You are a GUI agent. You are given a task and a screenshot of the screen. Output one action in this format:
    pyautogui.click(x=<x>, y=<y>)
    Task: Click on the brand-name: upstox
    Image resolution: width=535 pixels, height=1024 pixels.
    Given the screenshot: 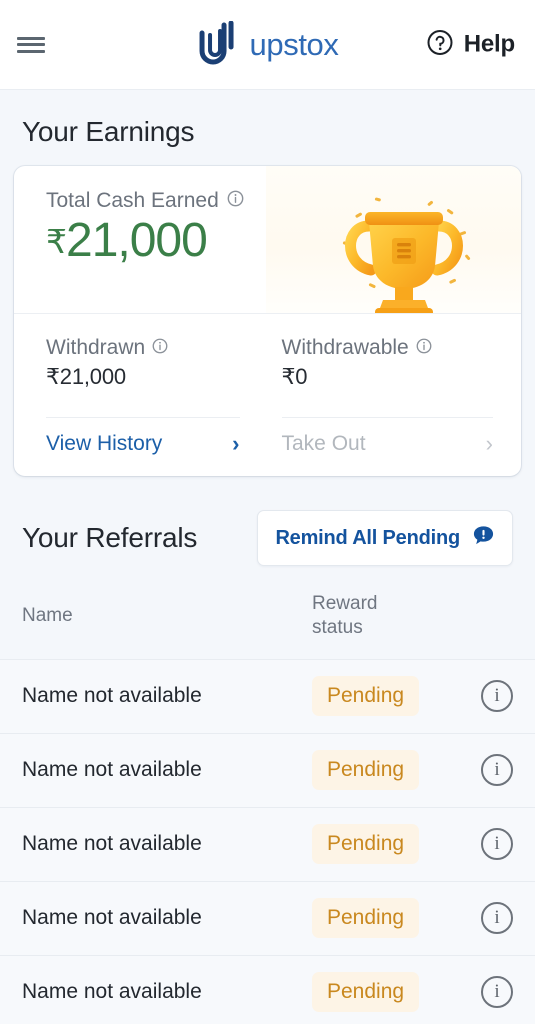 What is the action you would take?
    pyautogui.click(x=294, y=44)
    